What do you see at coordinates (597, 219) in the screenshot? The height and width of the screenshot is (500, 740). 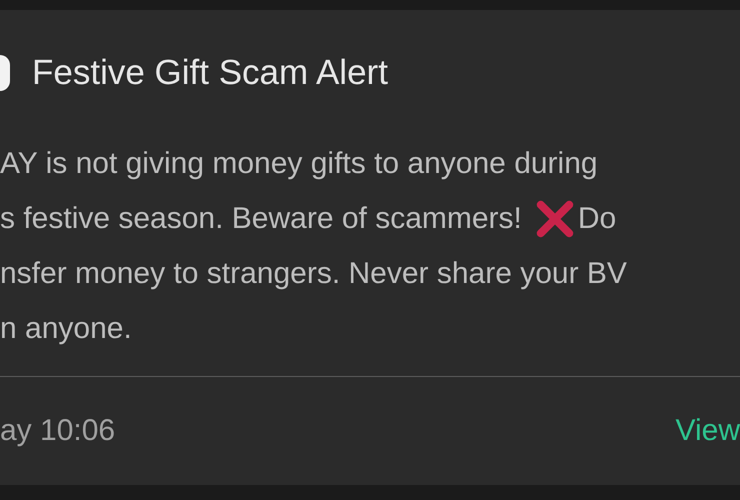 I see `message-text: Do` at bounding box center [597, 219].